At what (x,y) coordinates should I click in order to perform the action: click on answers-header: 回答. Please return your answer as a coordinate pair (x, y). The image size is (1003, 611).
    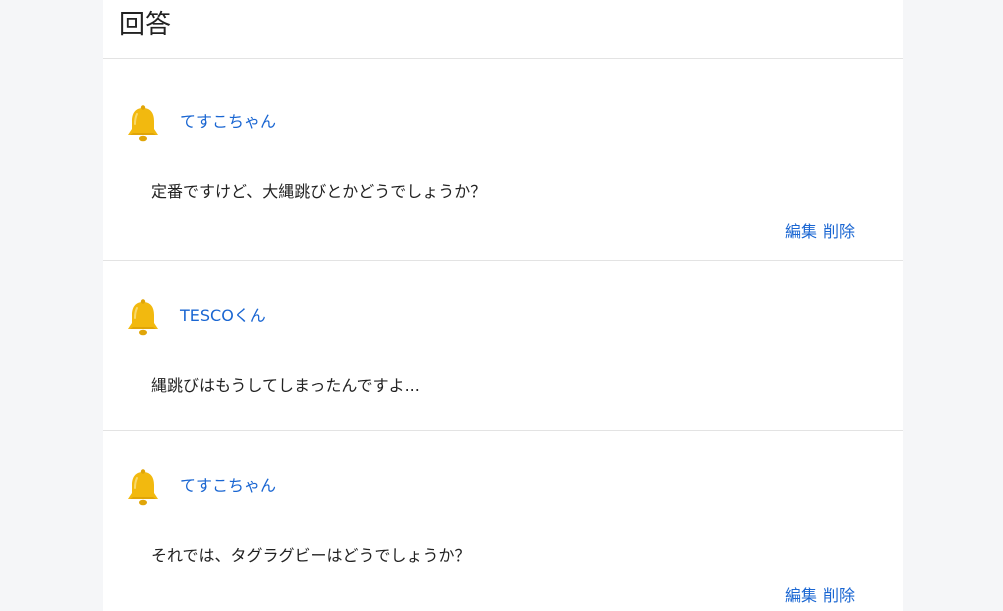
    Looking at the image, I should click on (503, 29).